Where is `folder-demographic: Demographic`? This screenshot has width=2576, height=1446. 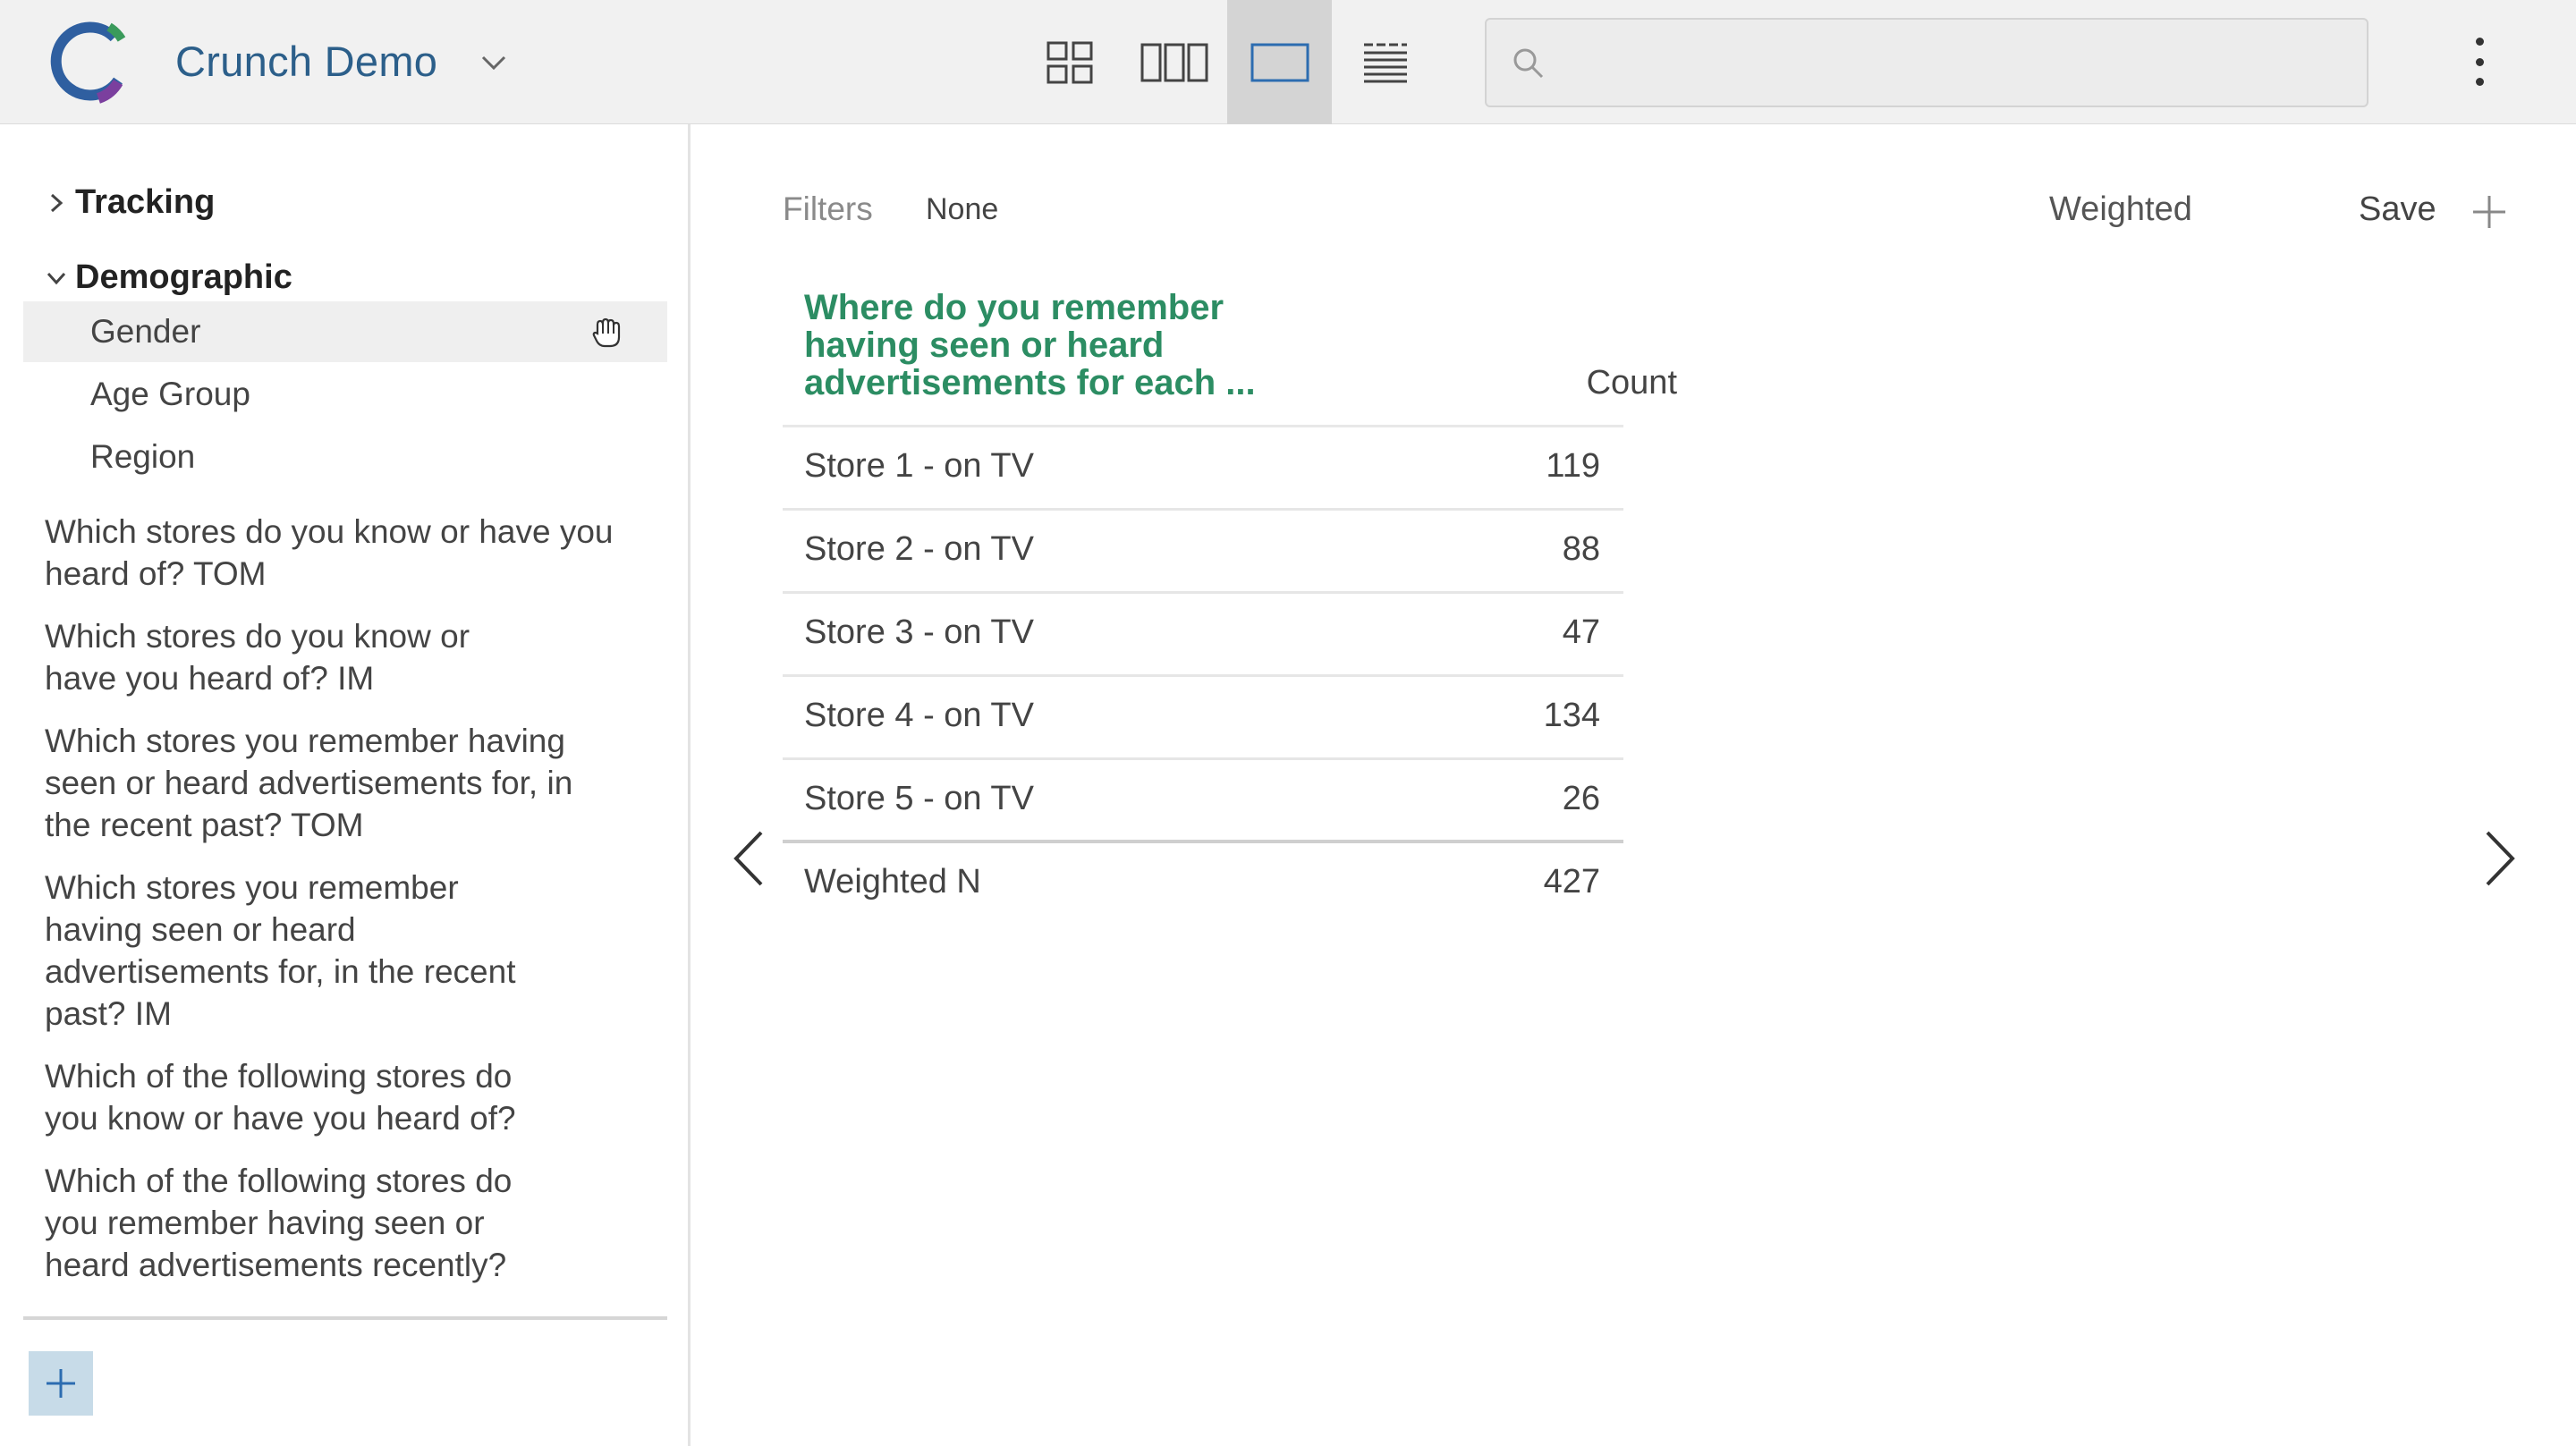 folder-demographic: Demographic is located at coordinates (166, 277).